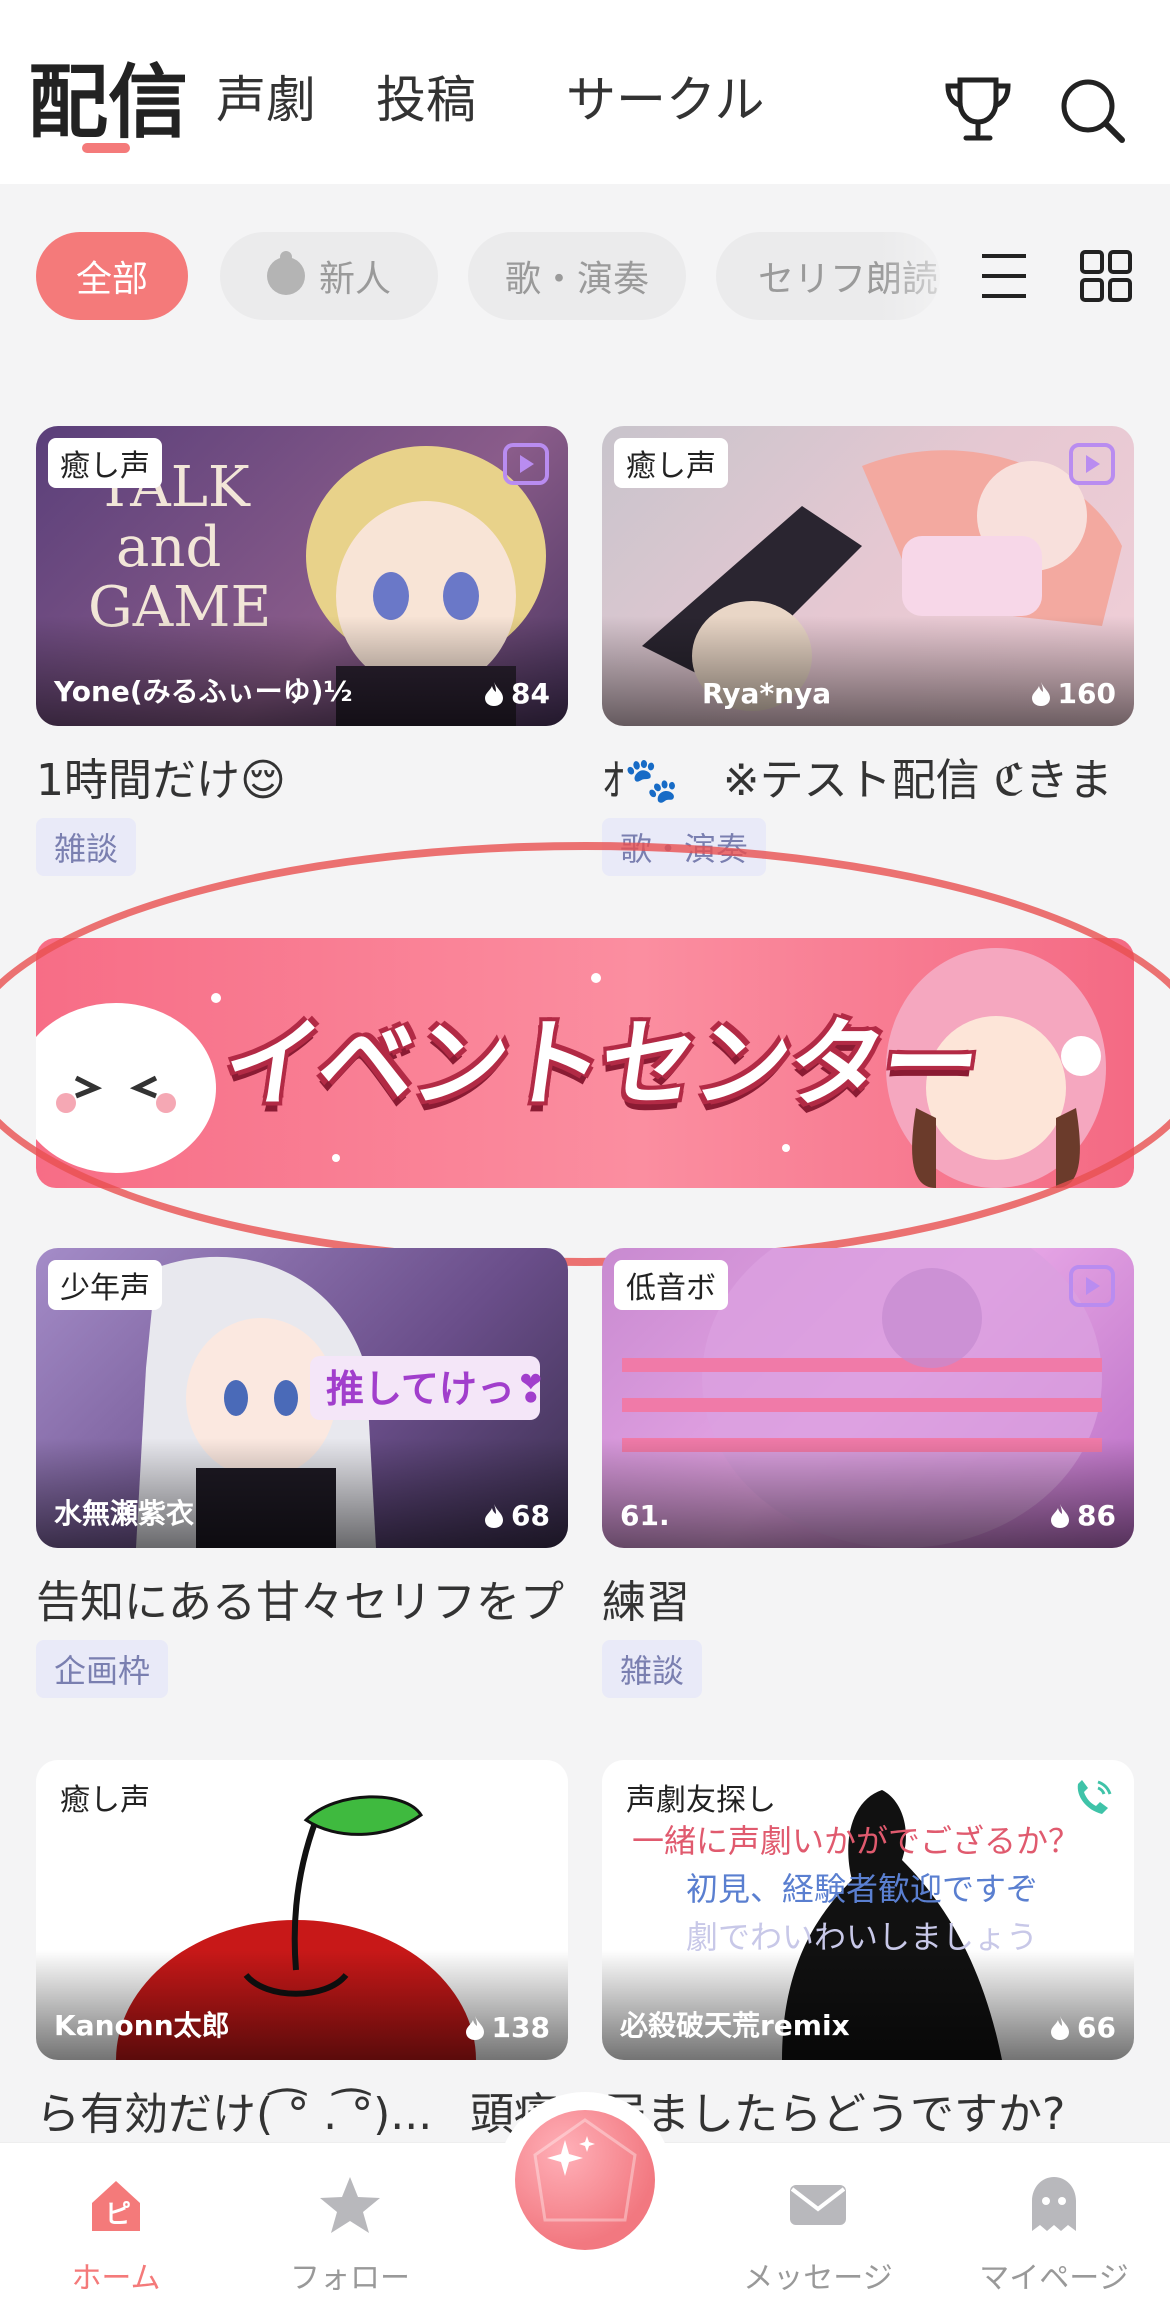 The image size is (1170, 2319). What do you see at coordinates (302, 576) in the screenshot?
I see `stream-thumbnail: TALK and GAME 癒し声 Yone(みるふぃーゆ)½ 84` at bounding box center [302, 576].